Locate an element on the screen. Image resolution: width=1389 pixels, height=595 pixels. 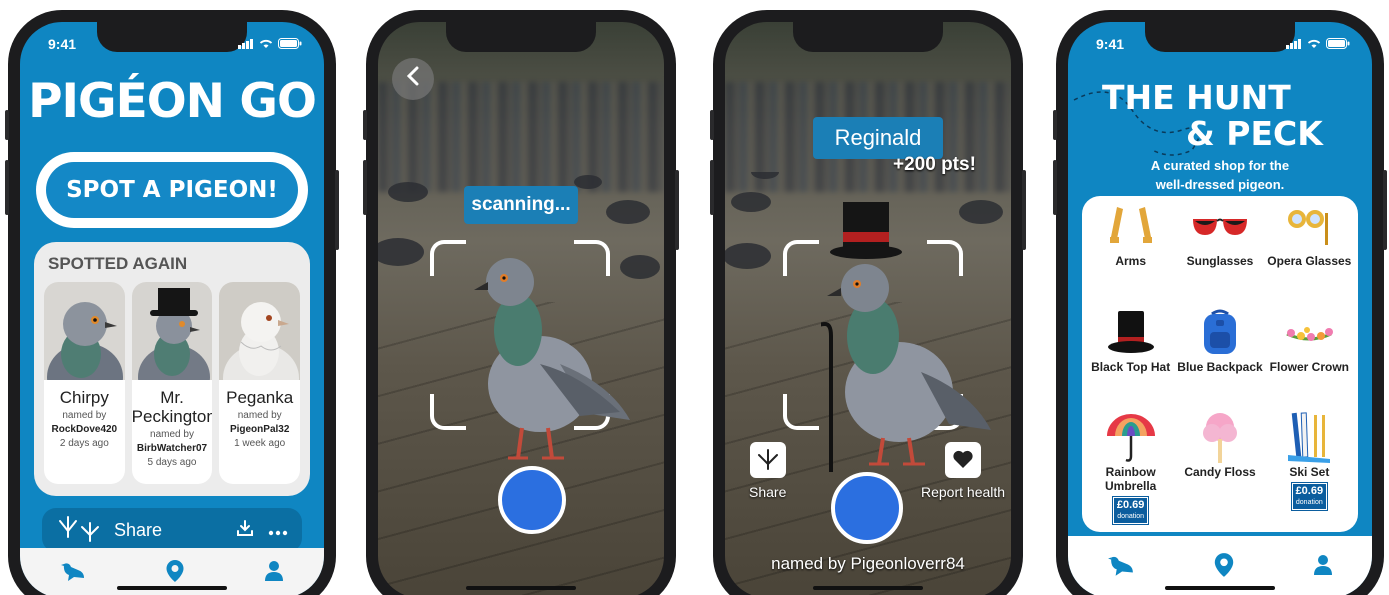
shop-title-line2: & PECK is located at coordinates (1254, 133).